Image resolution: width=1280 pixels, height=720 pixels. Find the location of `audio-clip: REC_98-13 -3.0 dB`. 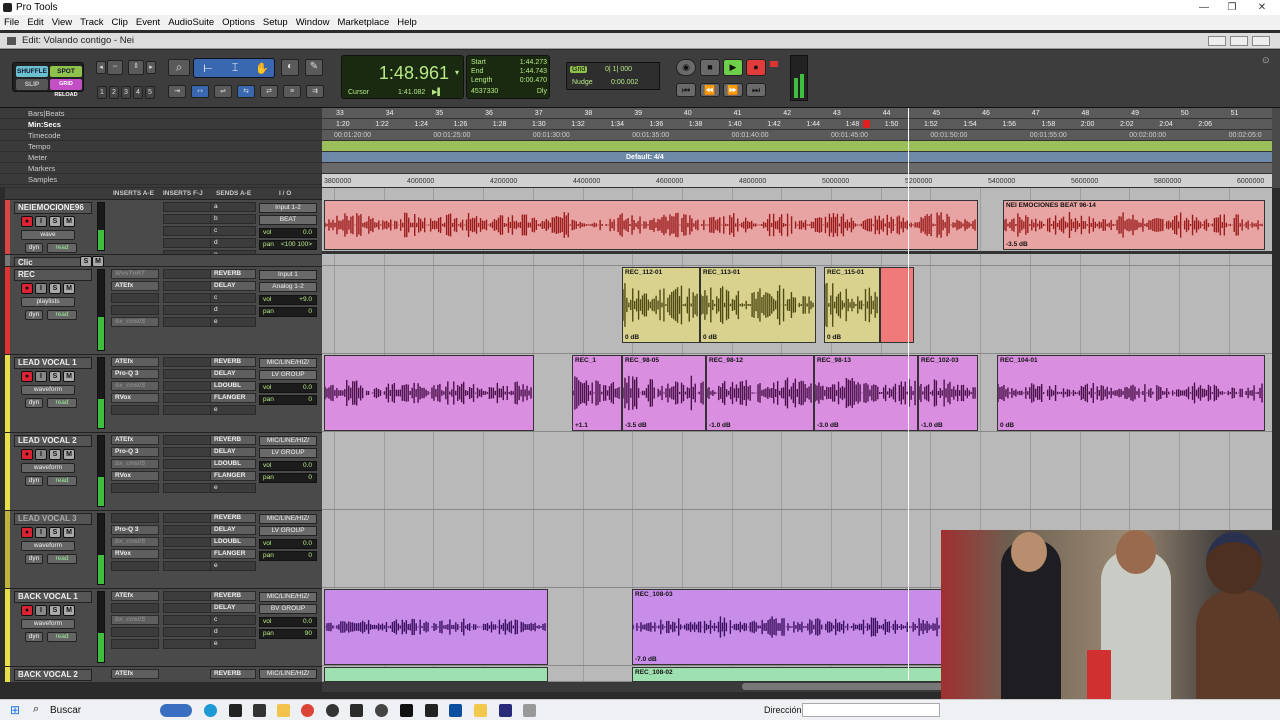

audio-clip: REC_98-13 -3.0 dB is located at coordinates (866, 393).